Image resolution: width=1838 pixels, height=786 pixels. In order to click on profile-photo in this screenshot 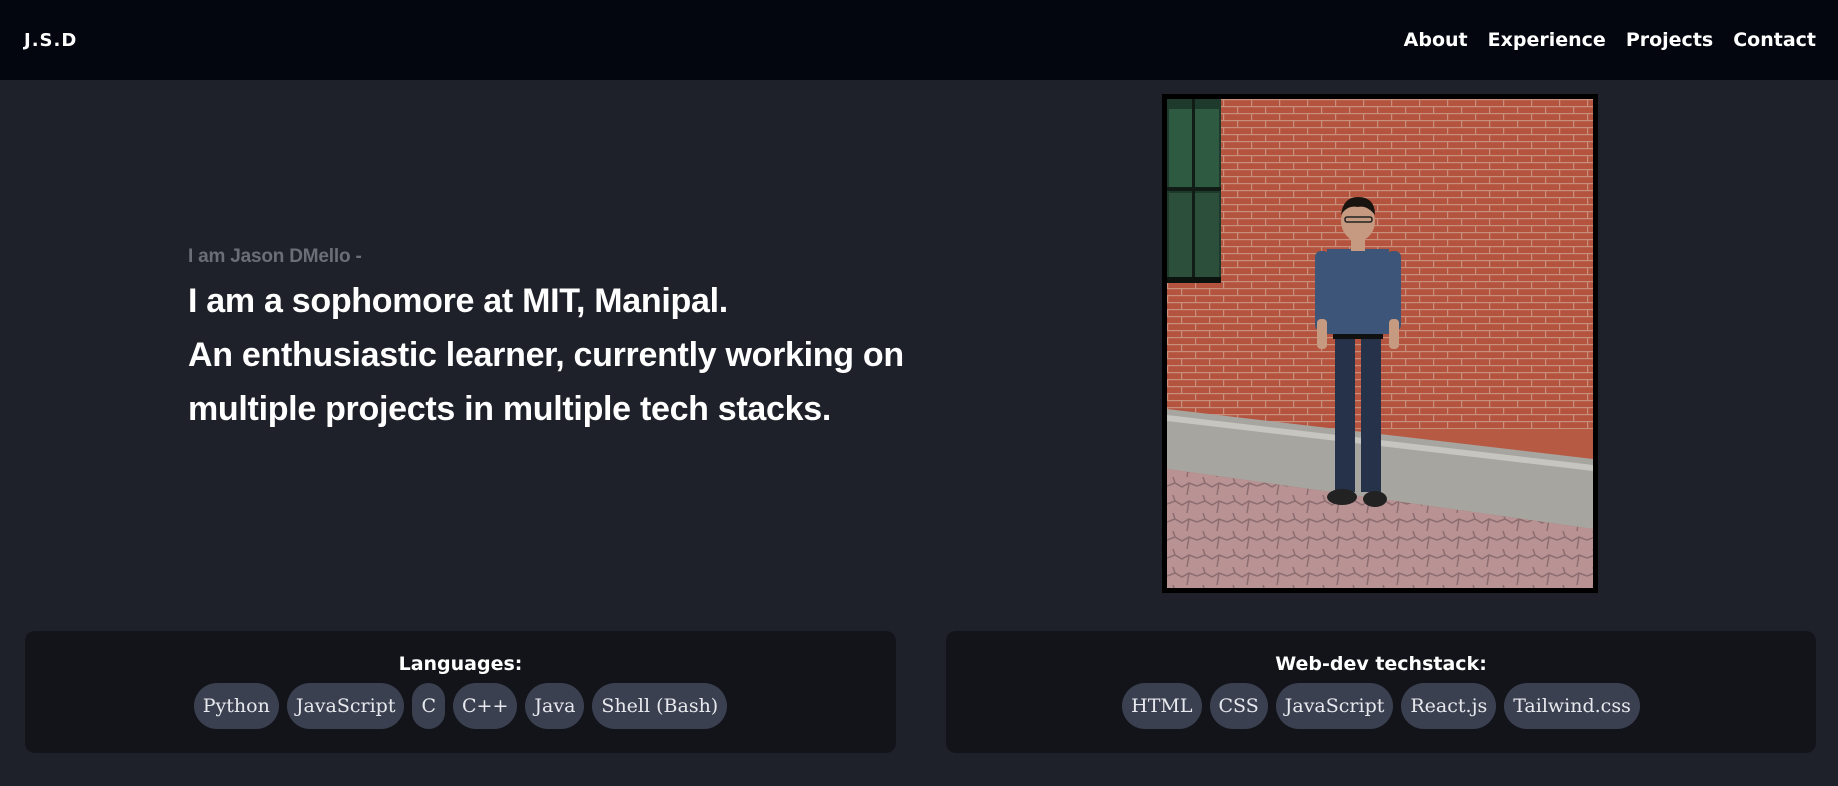, I will do `click(1380, 343)`.